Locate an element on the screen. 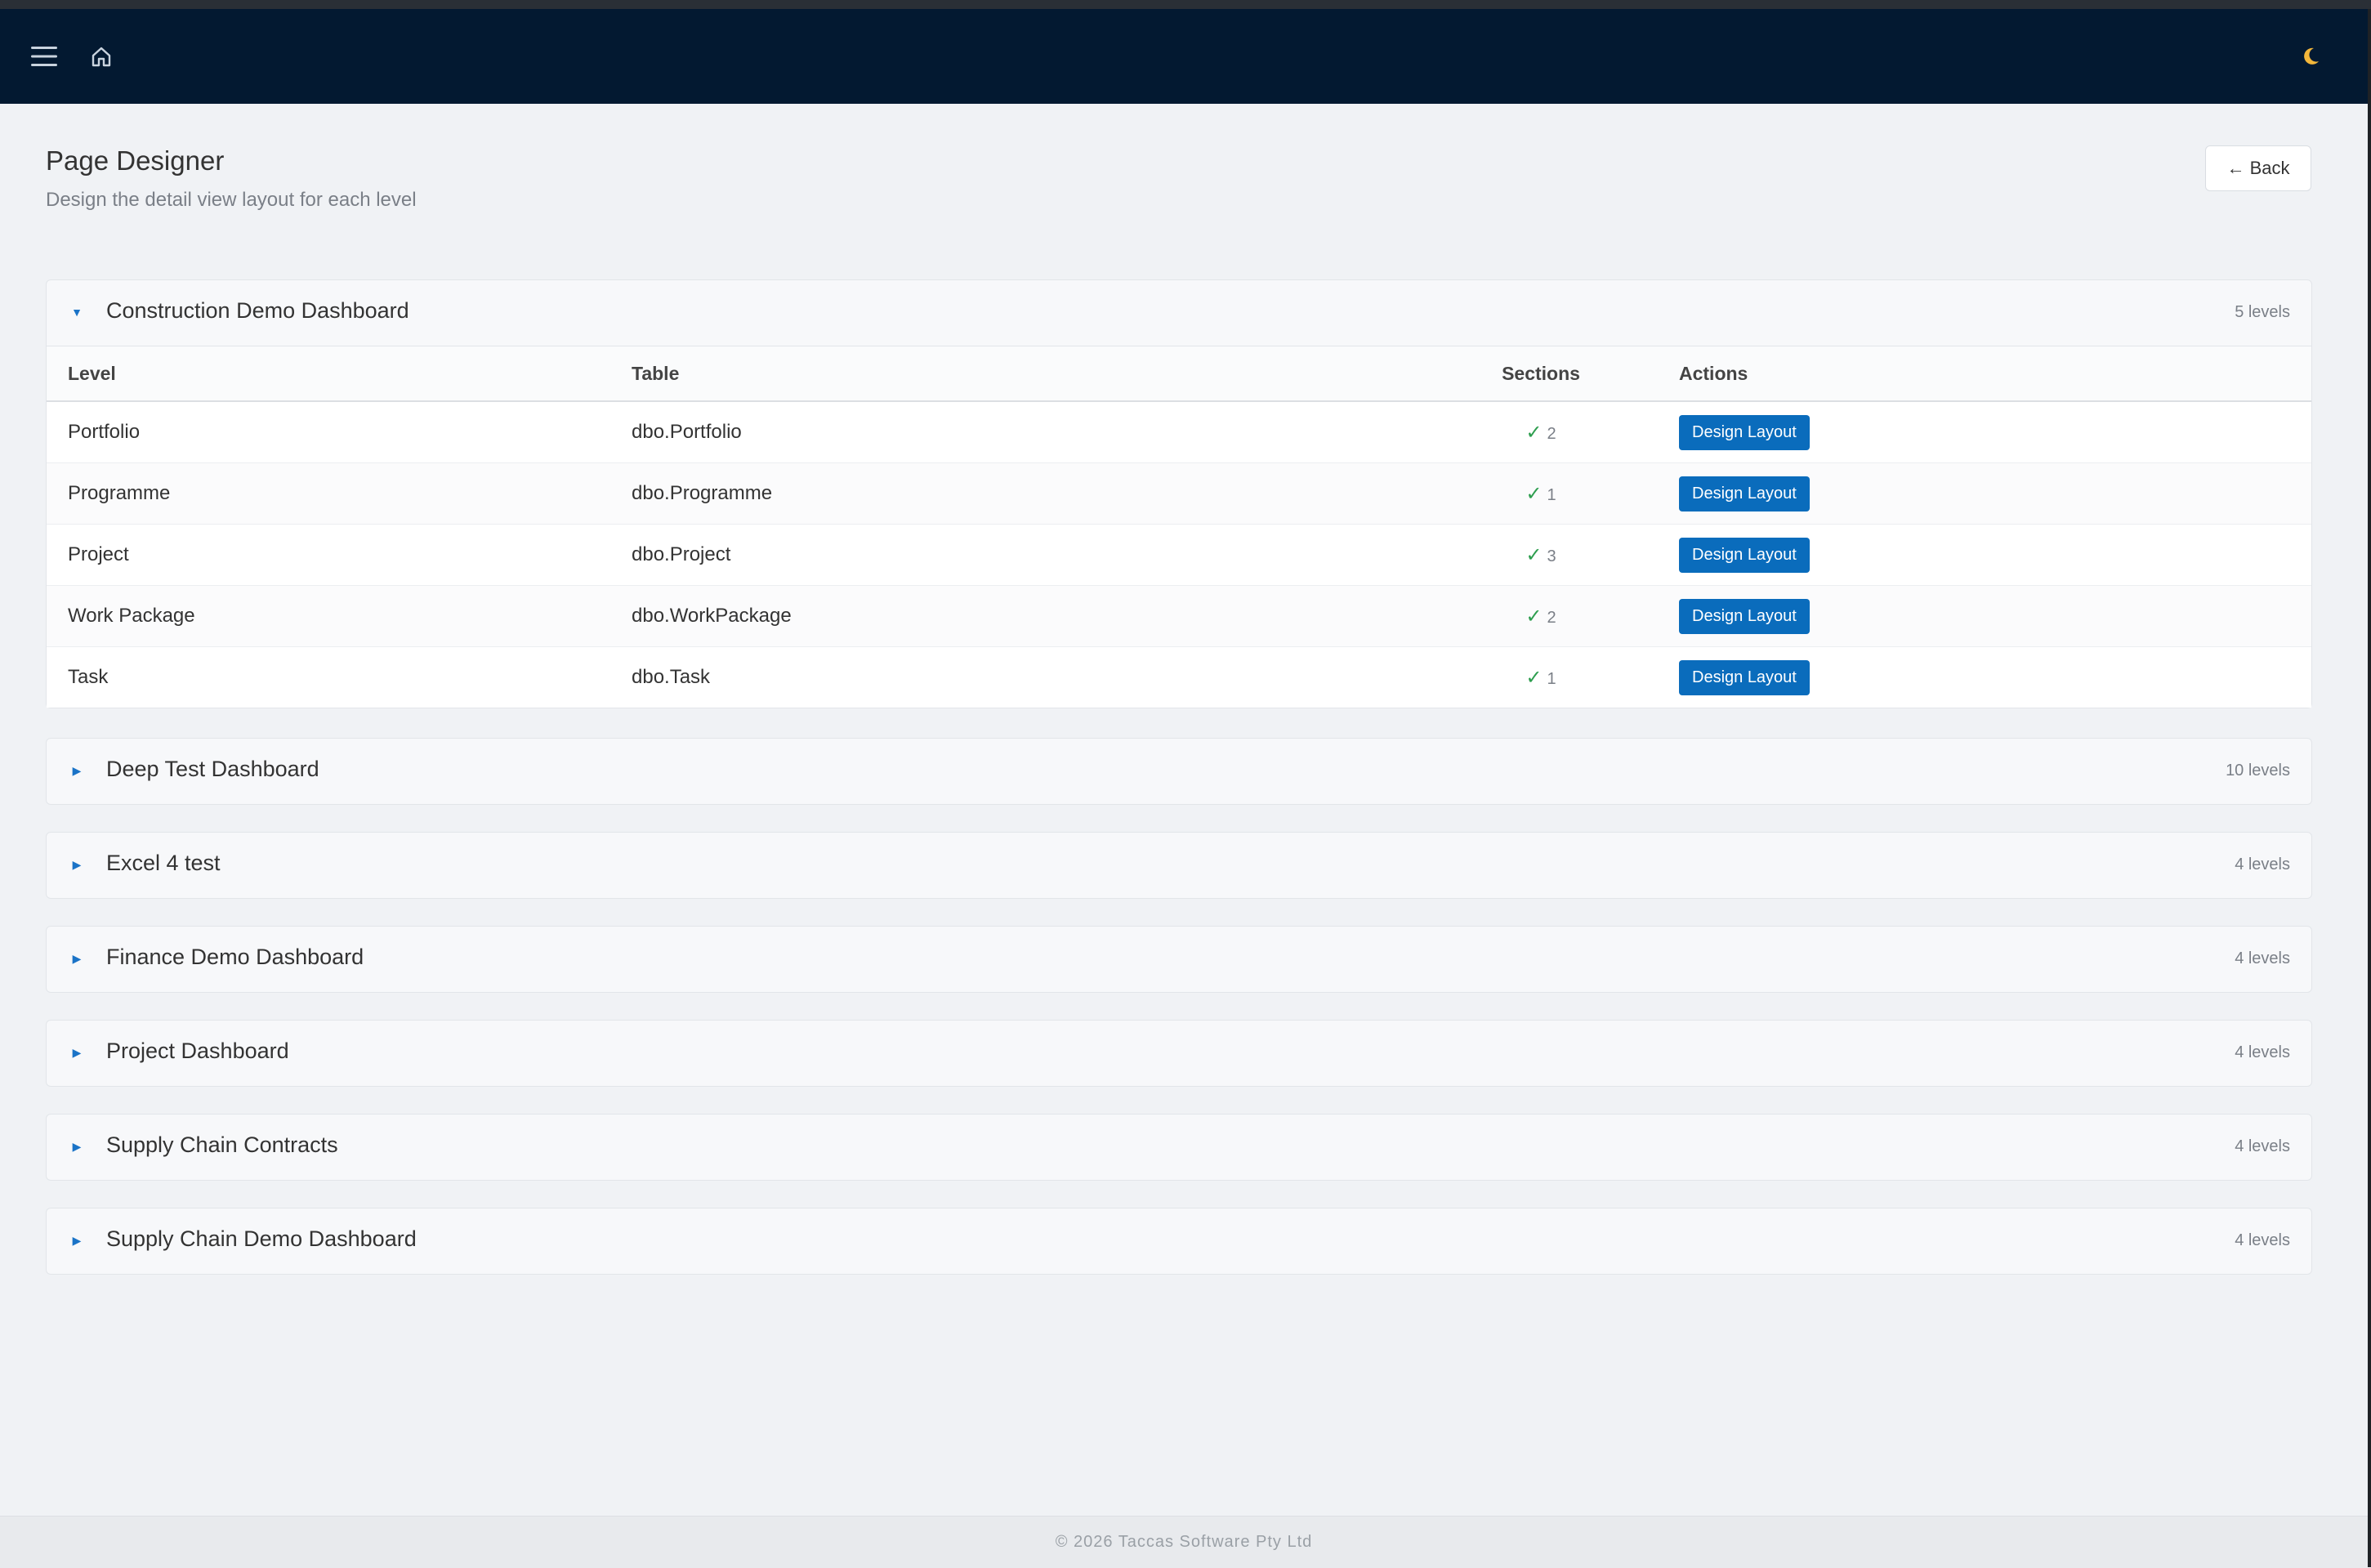  sections-cell: ✓ 3 is located at coordinates (1541, 555).